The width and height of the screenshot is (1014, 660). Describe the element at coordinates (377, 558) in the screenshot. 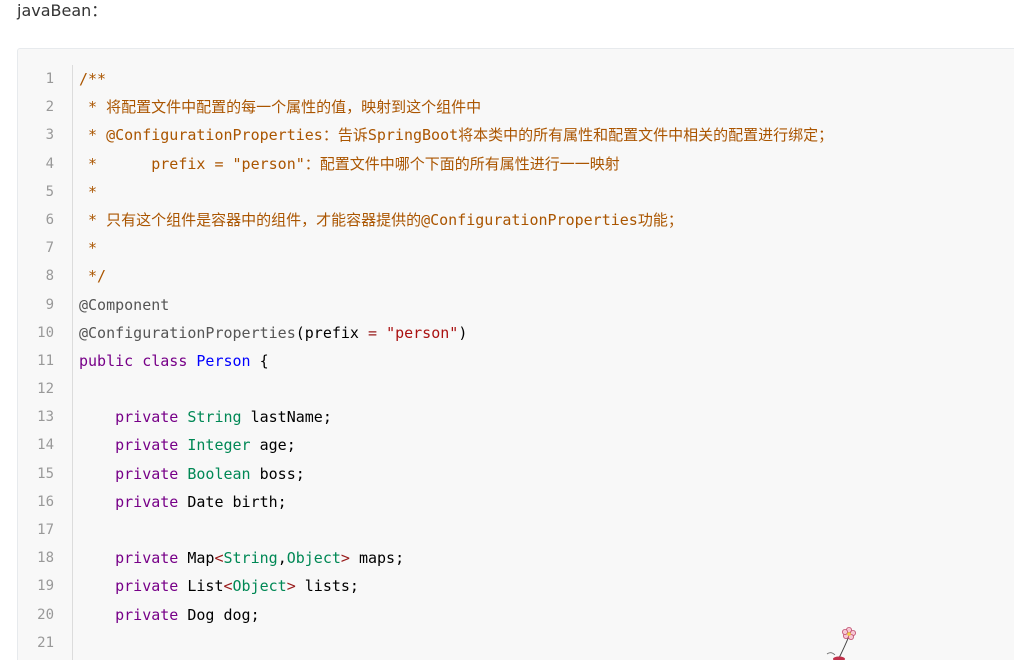

I see `code-token-plain: maps;` at that location.